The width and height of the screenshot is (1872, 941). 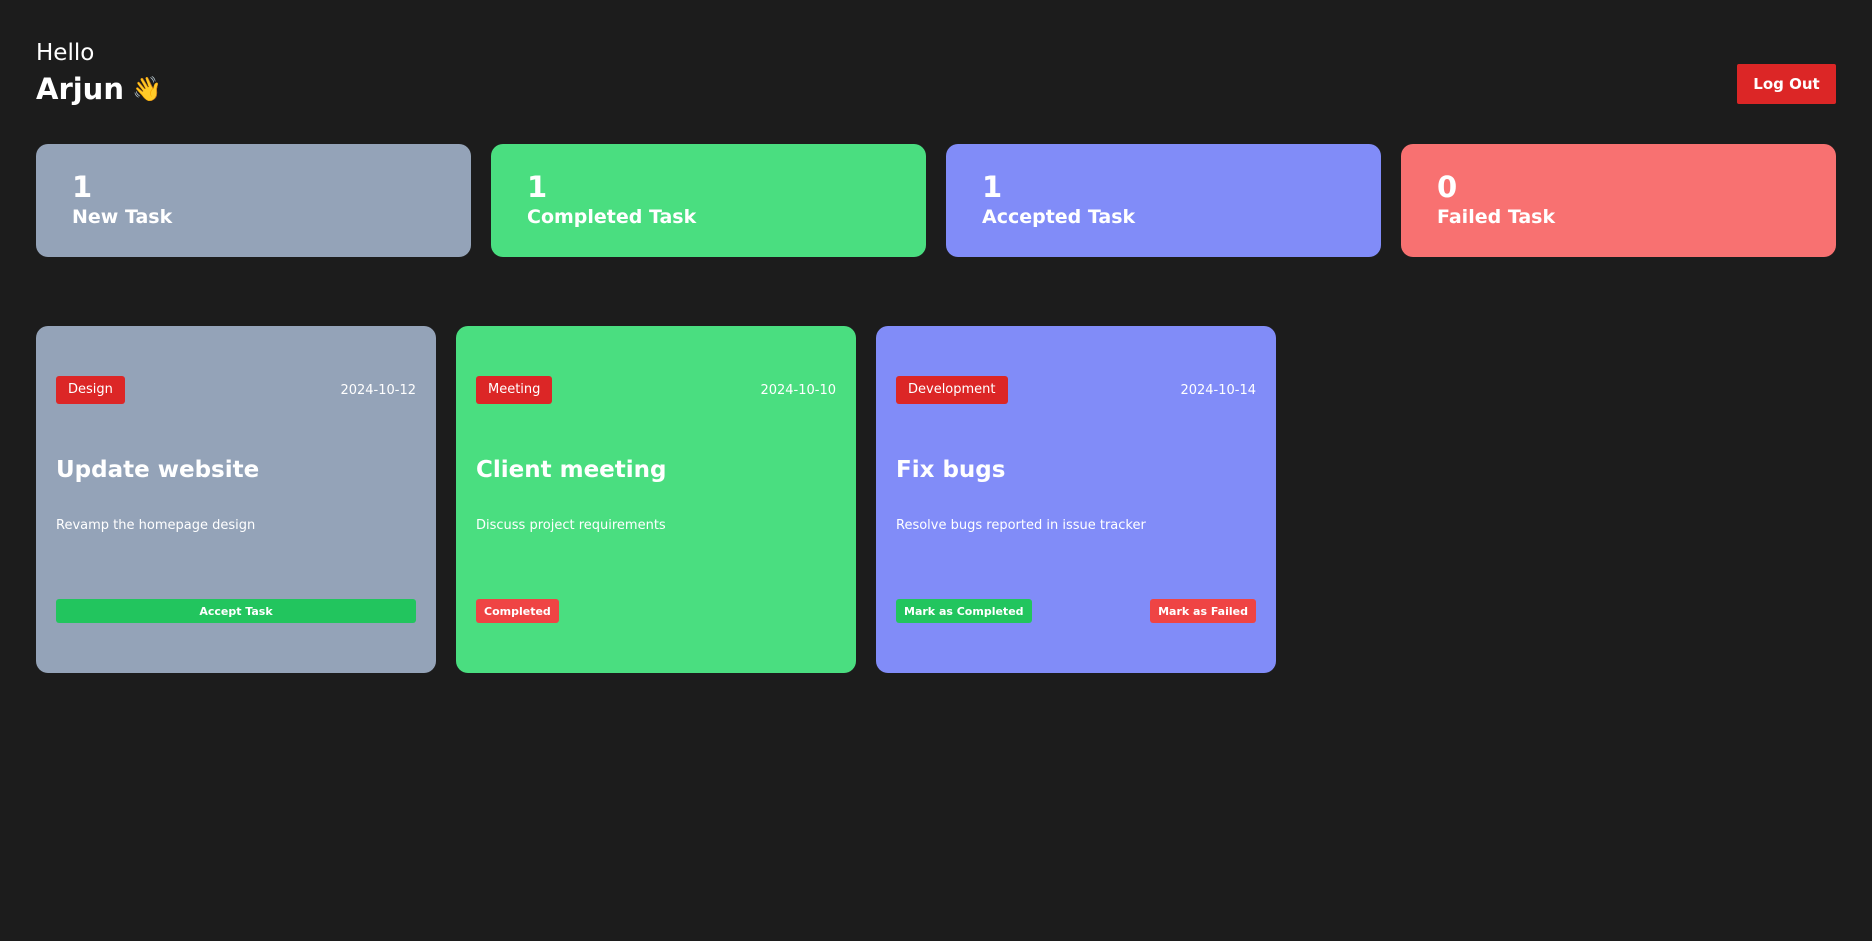 What do you see at coordinates (964, 611) in the screenshot?
I see `mark-completed-button: Mark as Completed` at bounding box center [964, 611].